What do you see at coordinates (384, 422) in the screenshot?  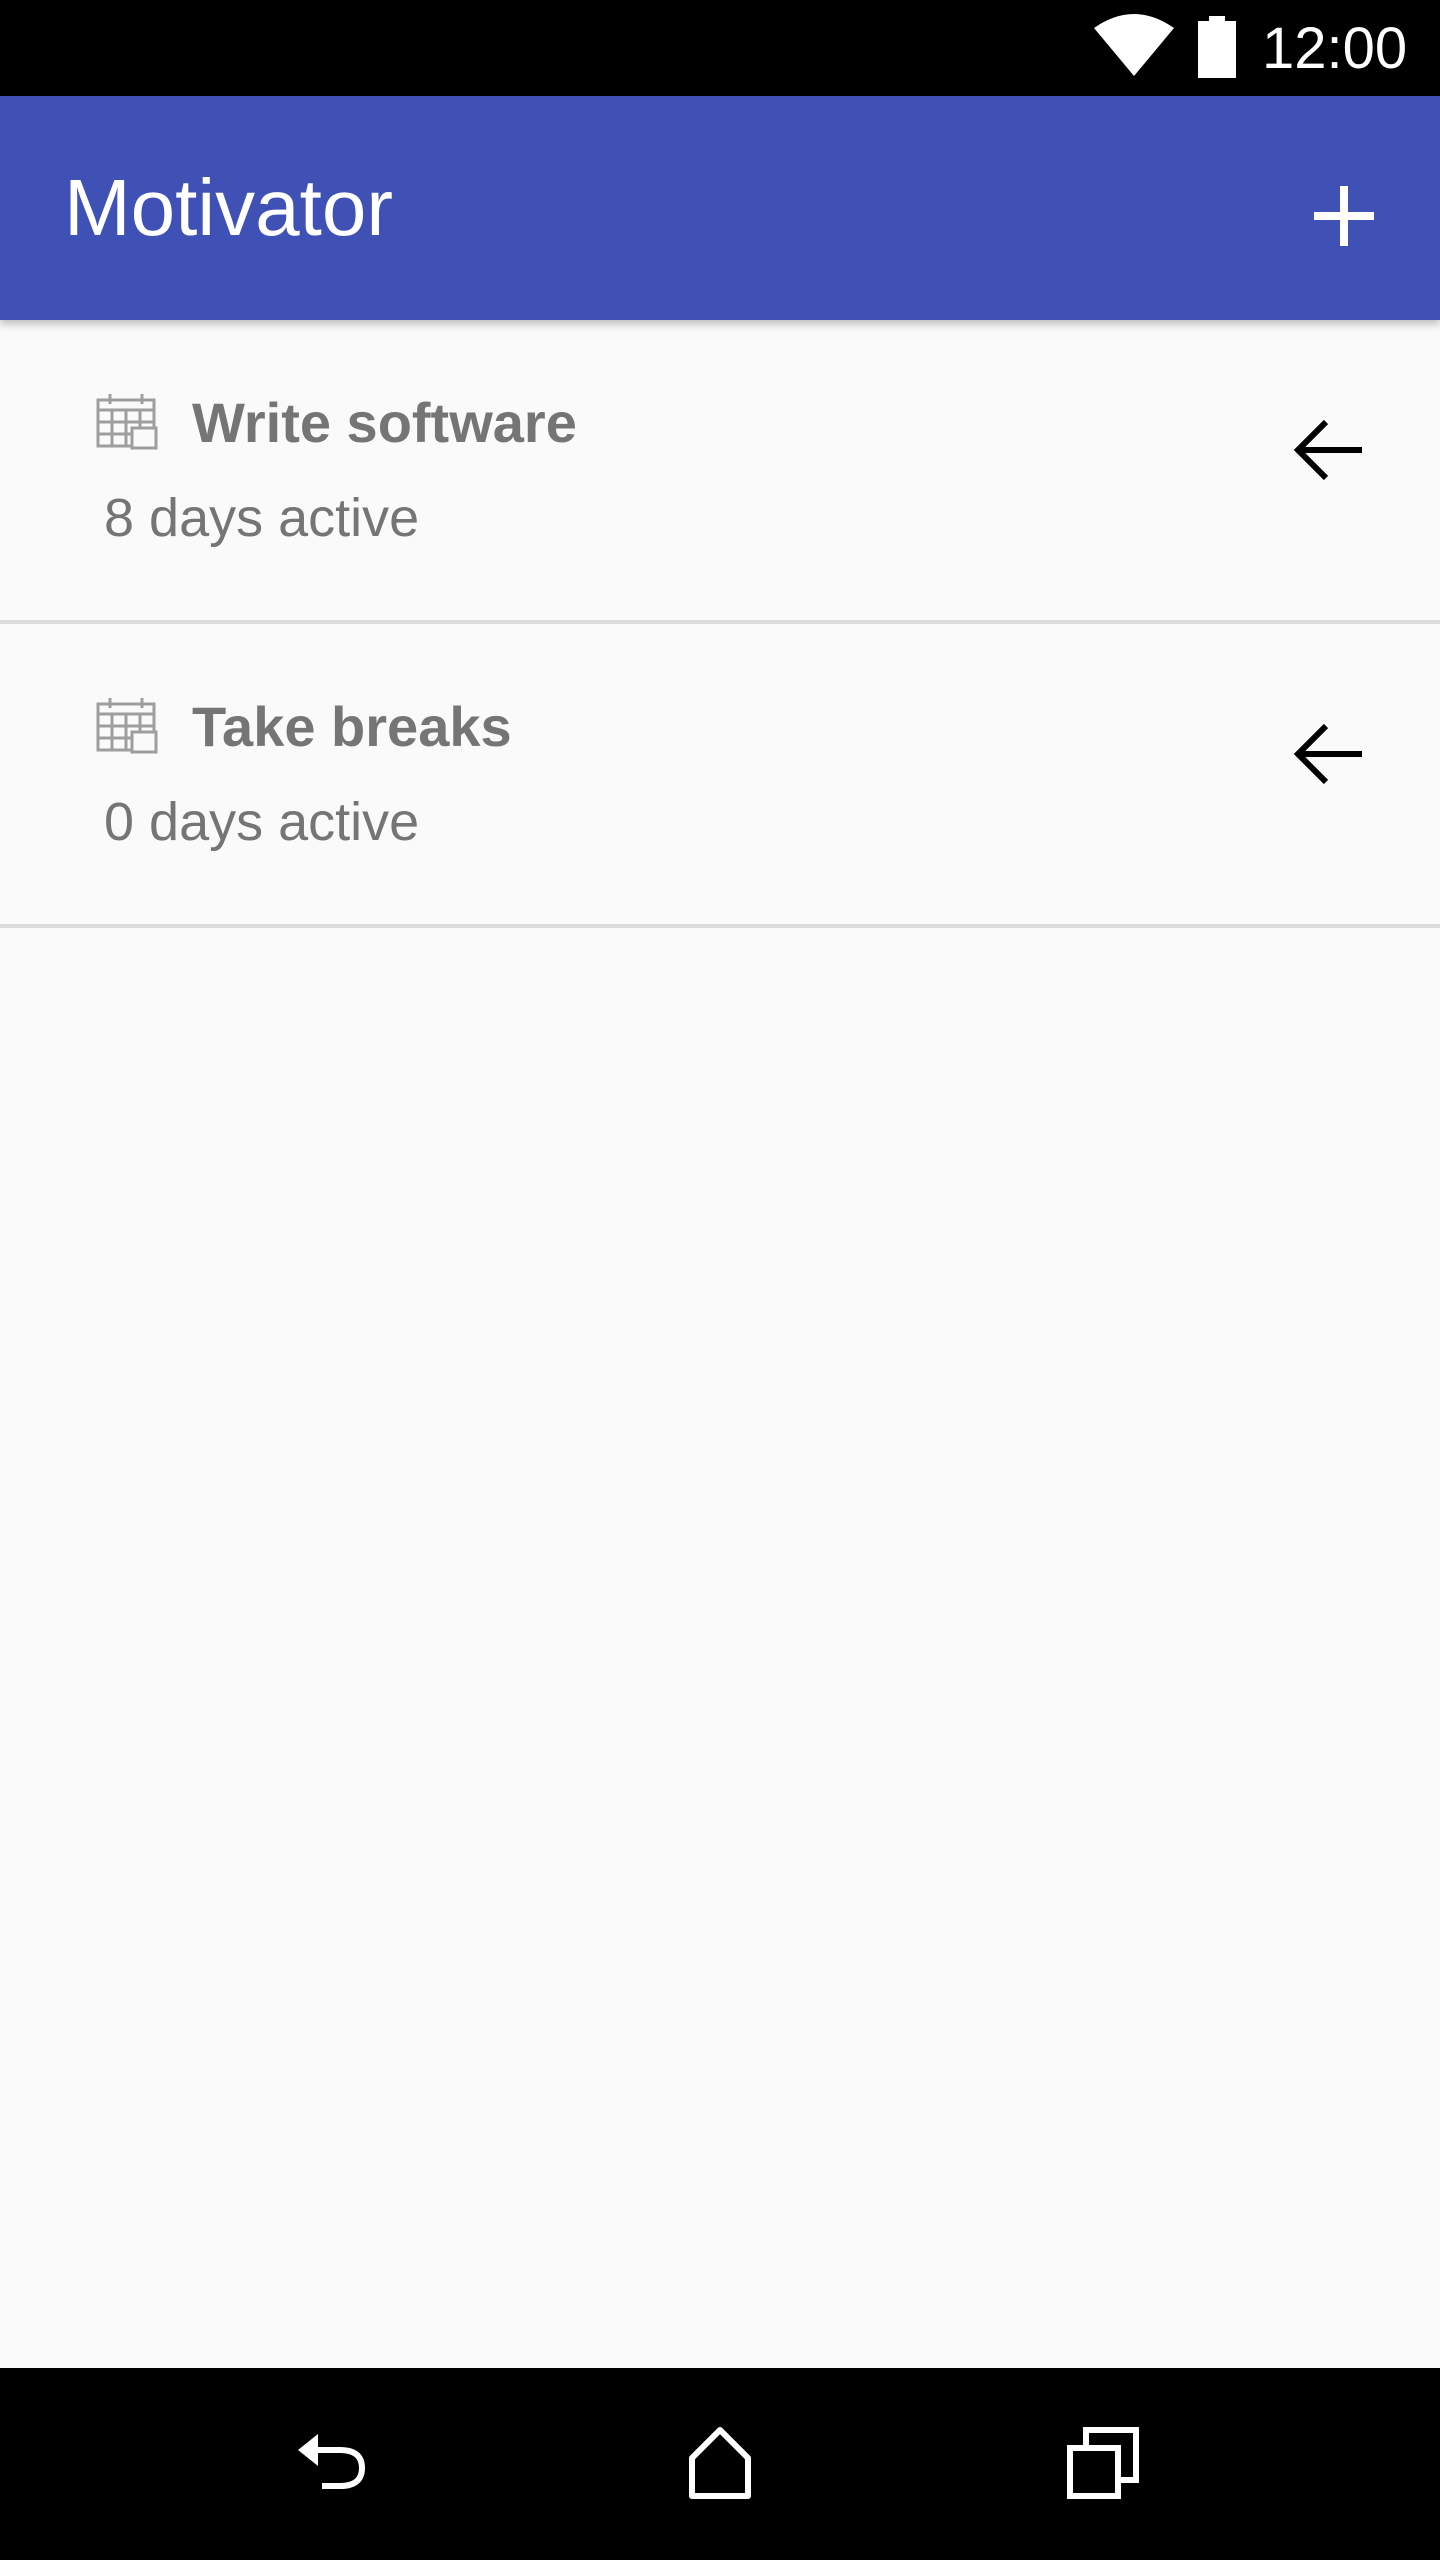 I see `item-title: Write software` at bounding box center [384, 422].